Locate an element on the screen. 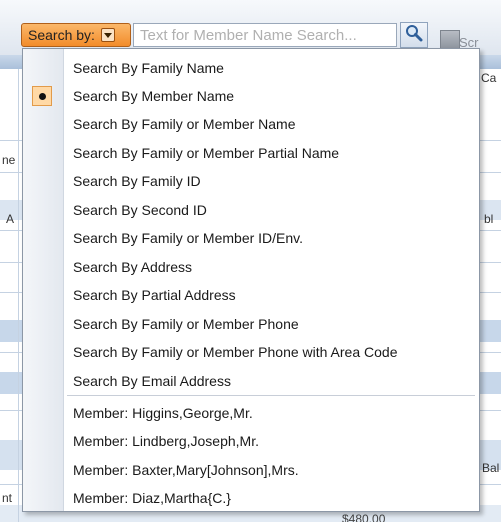  selected-radio-icon is located at coordinates (42, 96).